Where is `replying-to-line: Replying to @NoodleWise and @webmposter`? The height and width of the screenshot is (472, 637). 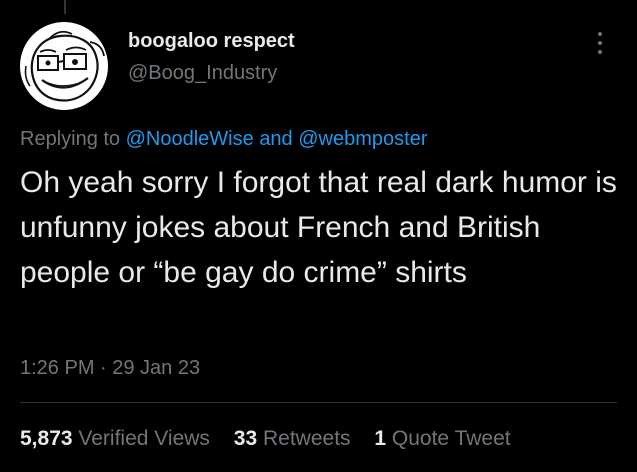
replying-to-line: Replying to @NoodleWise and @webmposter is located at coordinates (224, 139).